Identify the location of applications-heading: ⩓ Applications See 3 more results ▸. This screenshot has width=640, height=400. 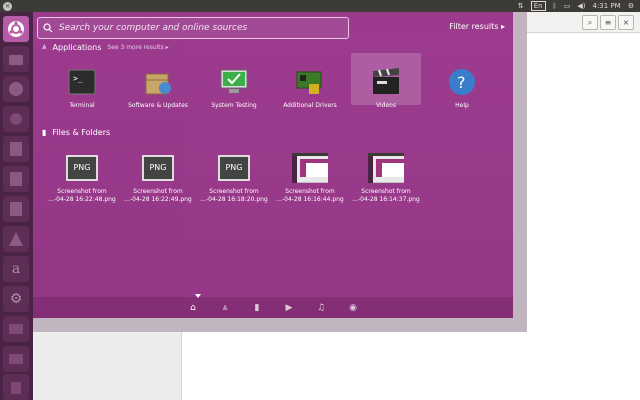
(105, 47).